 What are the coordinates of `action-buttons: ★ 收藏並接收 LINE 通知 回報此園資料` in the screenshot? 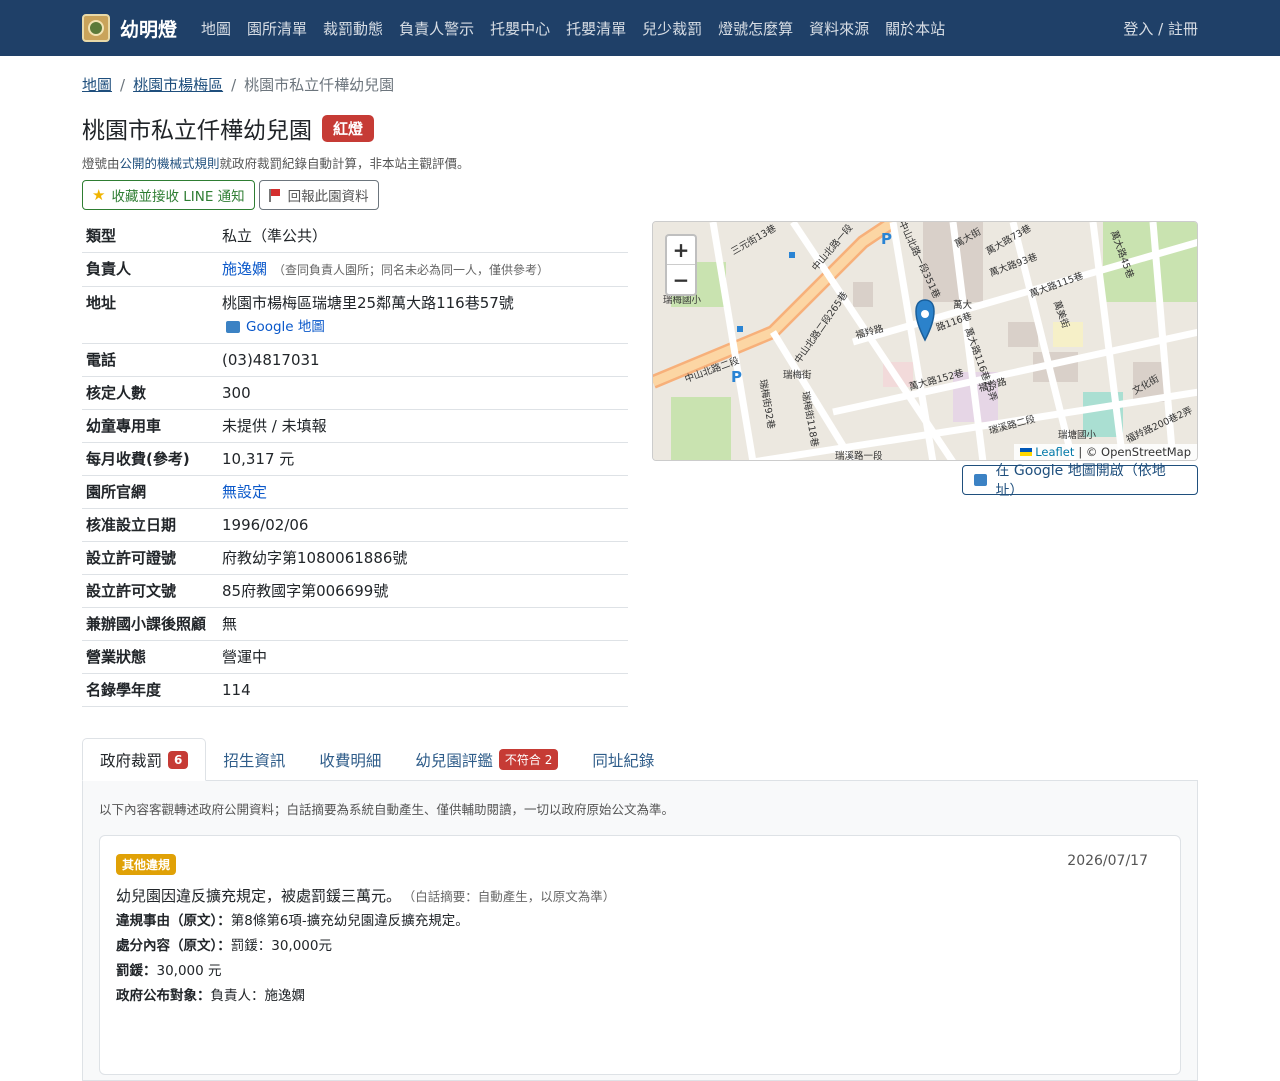 It's located at (640, 195).